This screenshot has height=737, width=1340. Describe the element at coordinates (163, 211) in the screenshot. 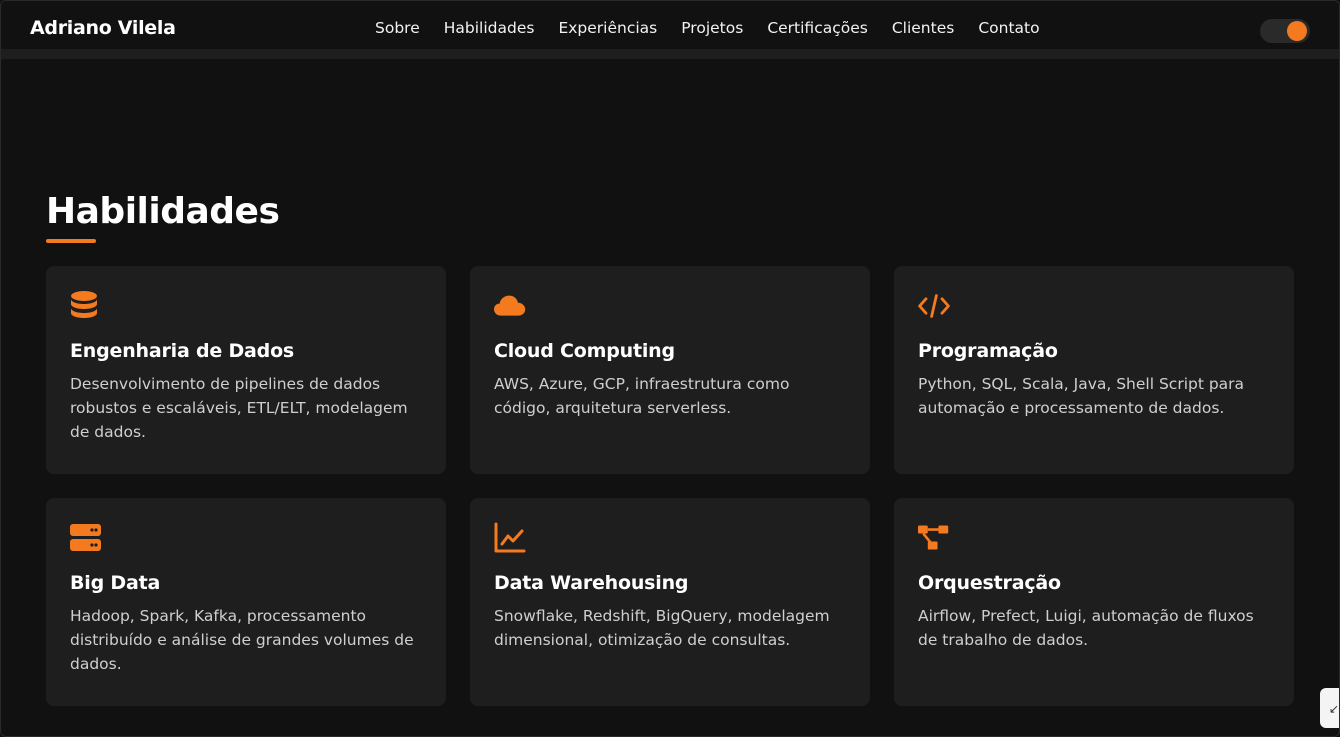

I see `section-title: Habilidades` at that location.